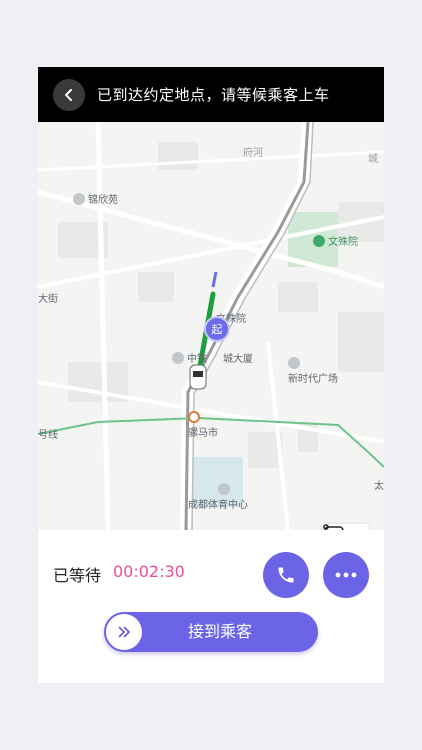 This screenshot has width=422, height=750. What do you see at coordinates (48, 435) in the screenshot?
I see `map-label-line: 号线` at bounding box center [48, 435].